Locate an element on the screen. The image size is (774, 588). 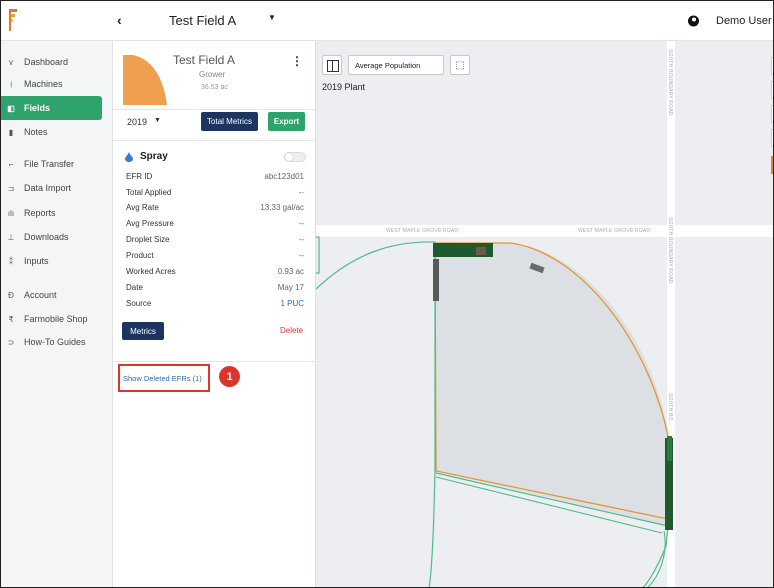
sidebar-item-reports: ılı Reports is located at coordinates (51, 213).